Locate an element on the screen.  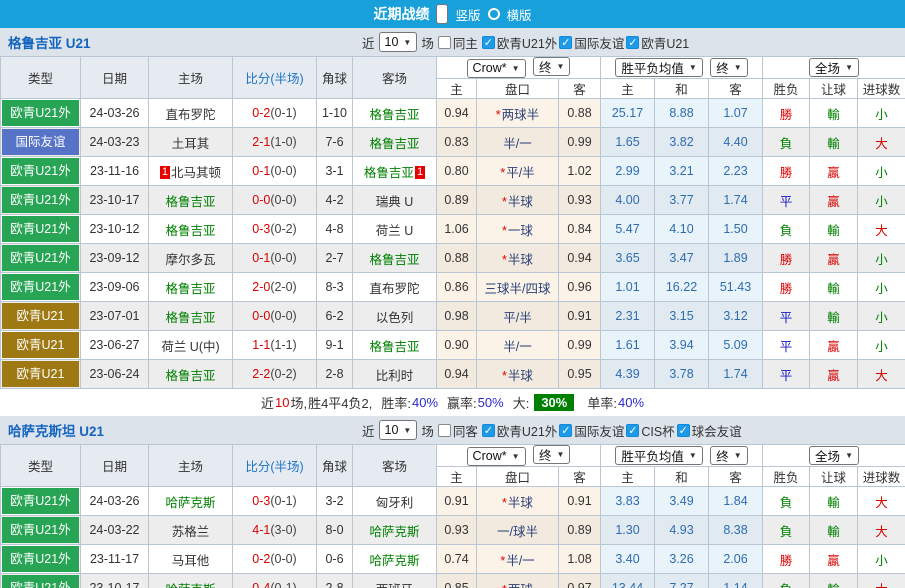
halftime-score: (0-0) is located at coordinates (283, 559).